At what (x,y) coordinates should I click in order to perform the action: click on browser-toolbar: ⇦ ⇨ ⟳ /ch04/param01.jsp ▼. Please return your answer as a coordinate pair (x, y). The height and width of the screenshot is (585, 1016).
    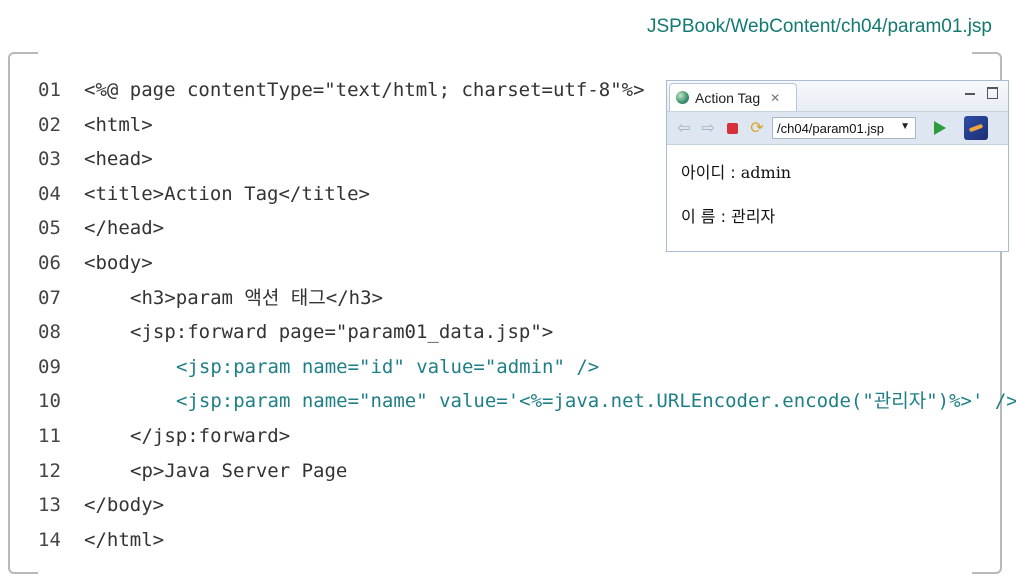
    Looking at the image, I should click on (837, 128).